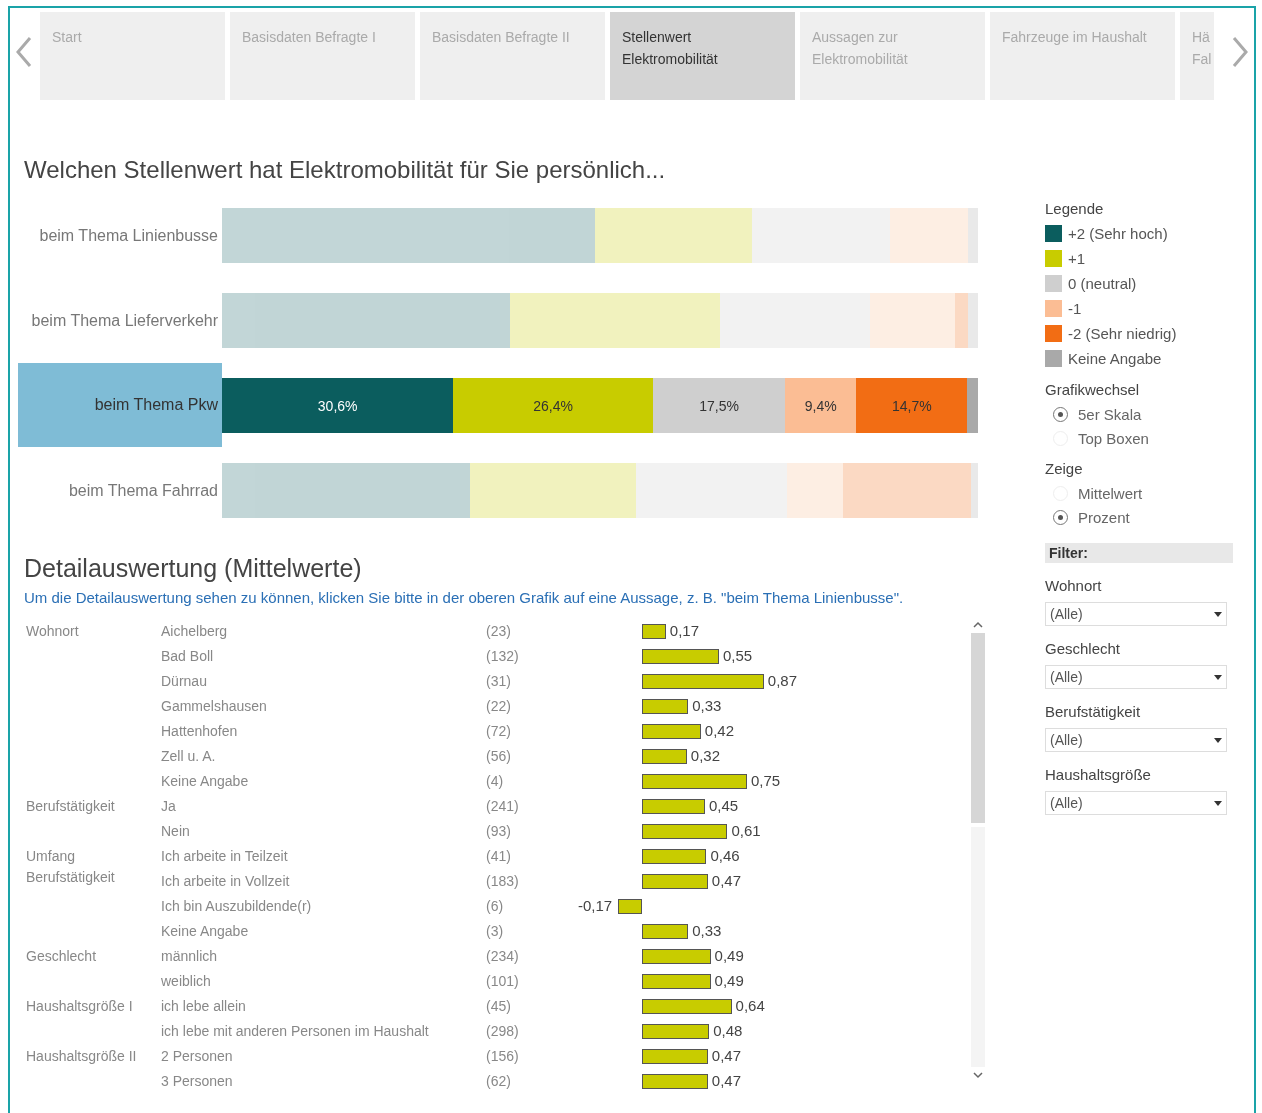 This screenshot has height=1113, width=1262. What do you see at coordinates (1093, 711) in the screenshot?
I see `filter-label: Berufstätigkeit` at bounding box center [1093, 711].